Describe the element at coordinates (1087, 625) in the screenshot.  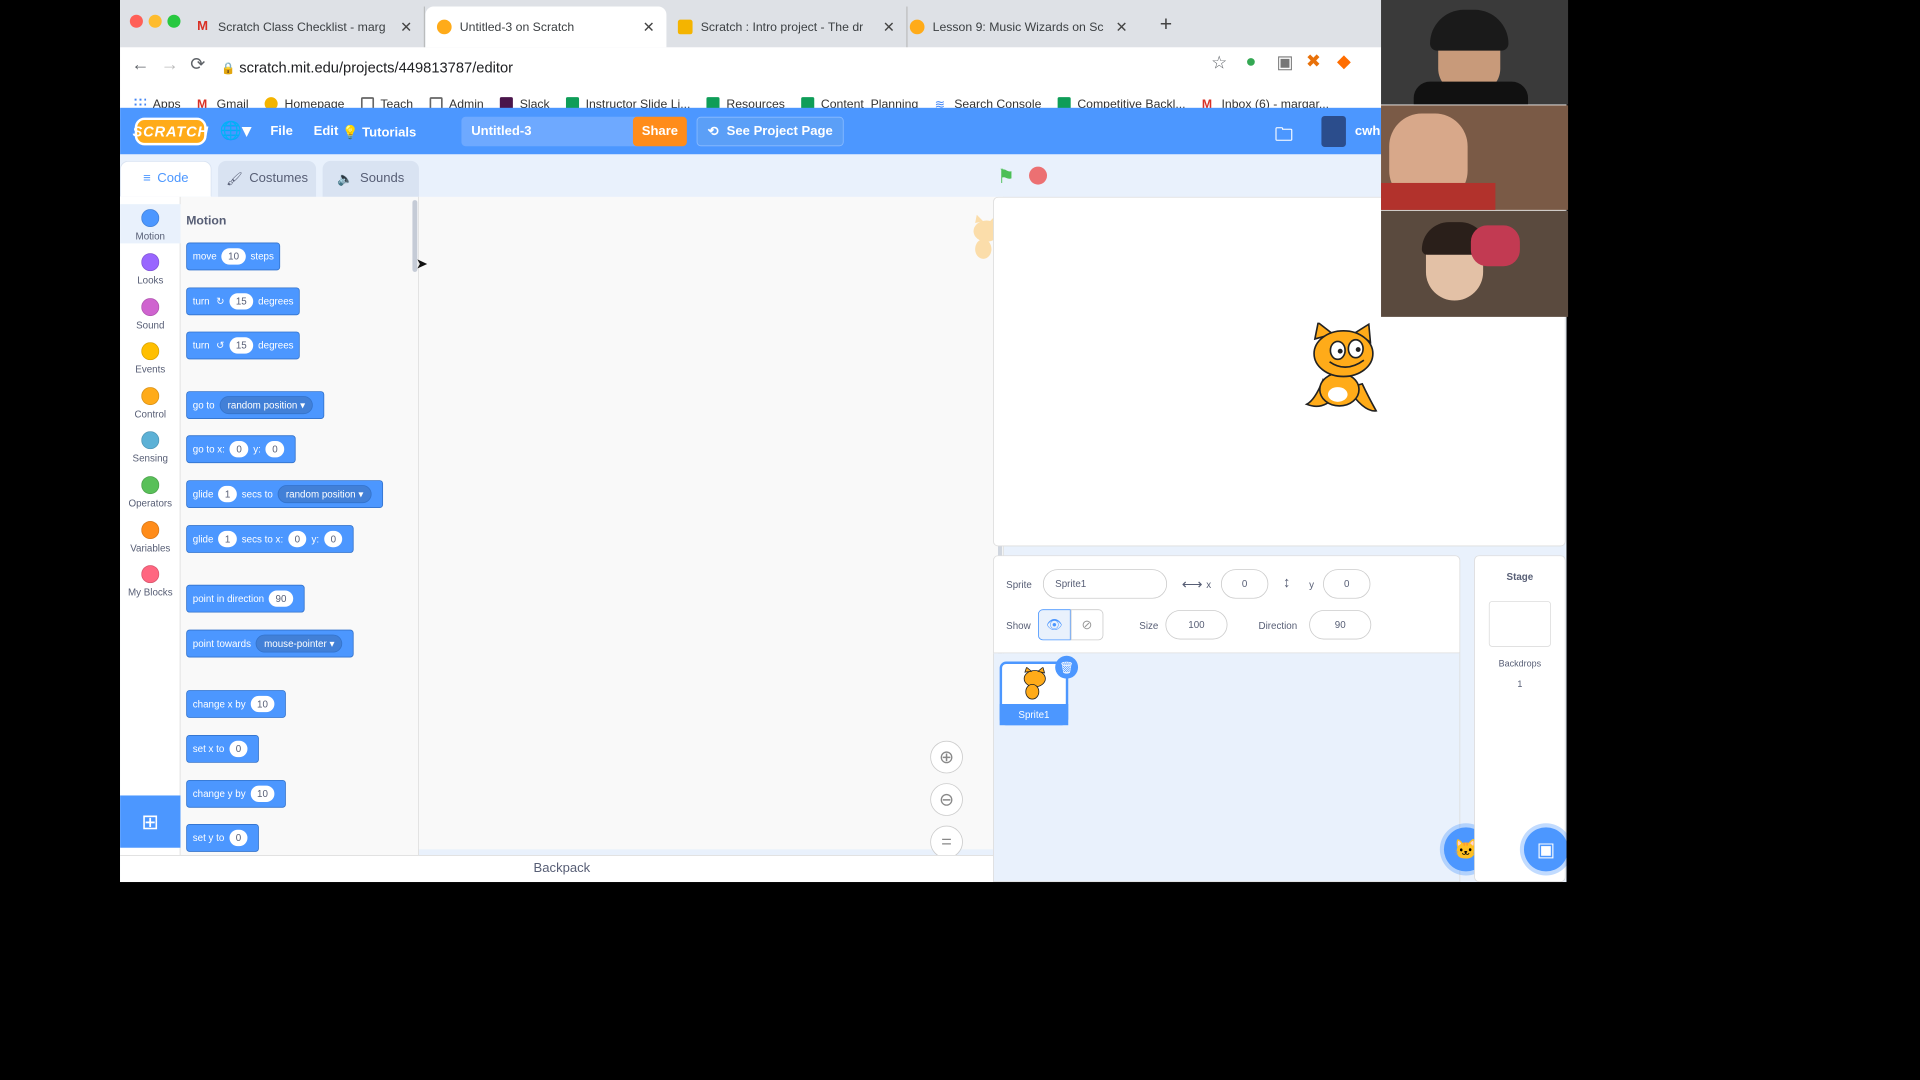
I see `show-hidden-button: ⊘` at that location.